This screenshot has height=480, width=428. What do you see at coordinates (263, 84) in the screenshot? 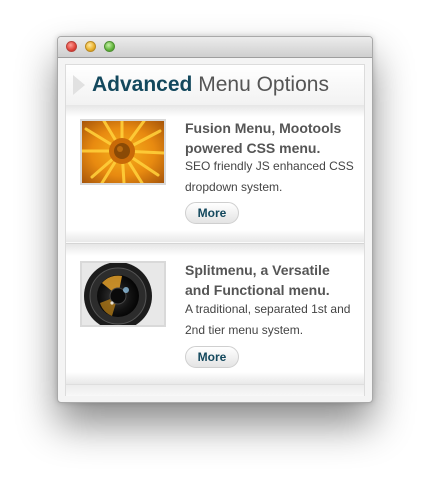
I see `page-title-rest: Menu Options` at bounding box center [263, 84].